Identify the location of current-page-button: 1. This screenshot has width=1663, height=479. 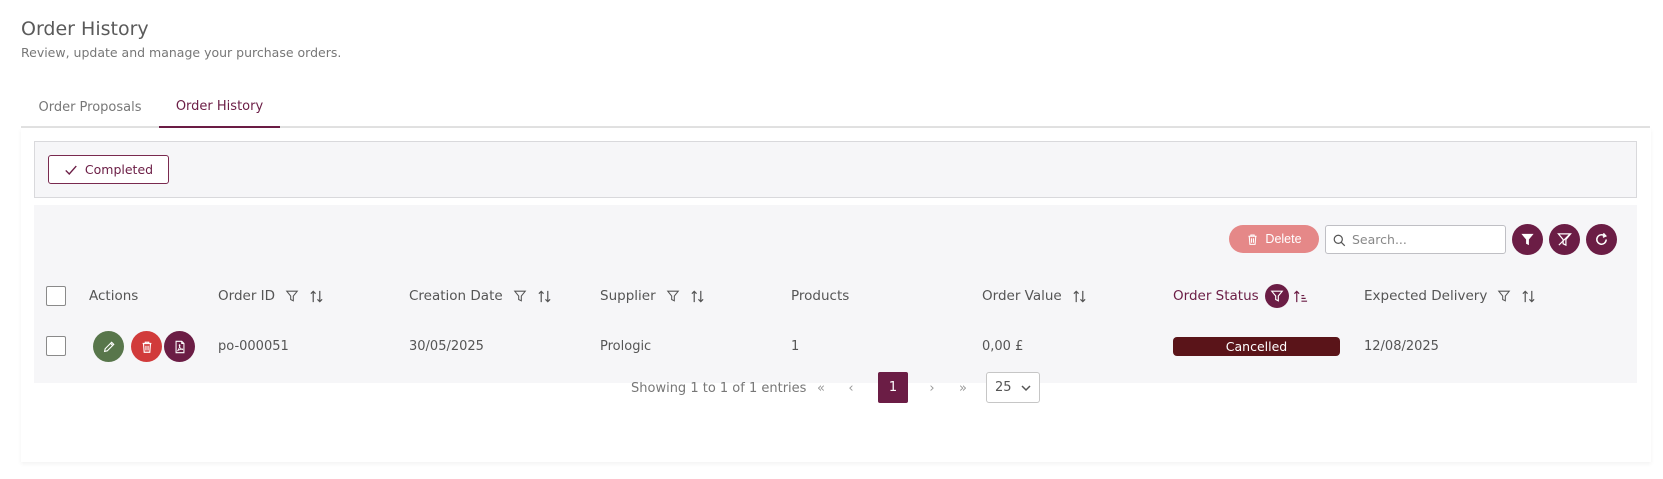
(893, 387).